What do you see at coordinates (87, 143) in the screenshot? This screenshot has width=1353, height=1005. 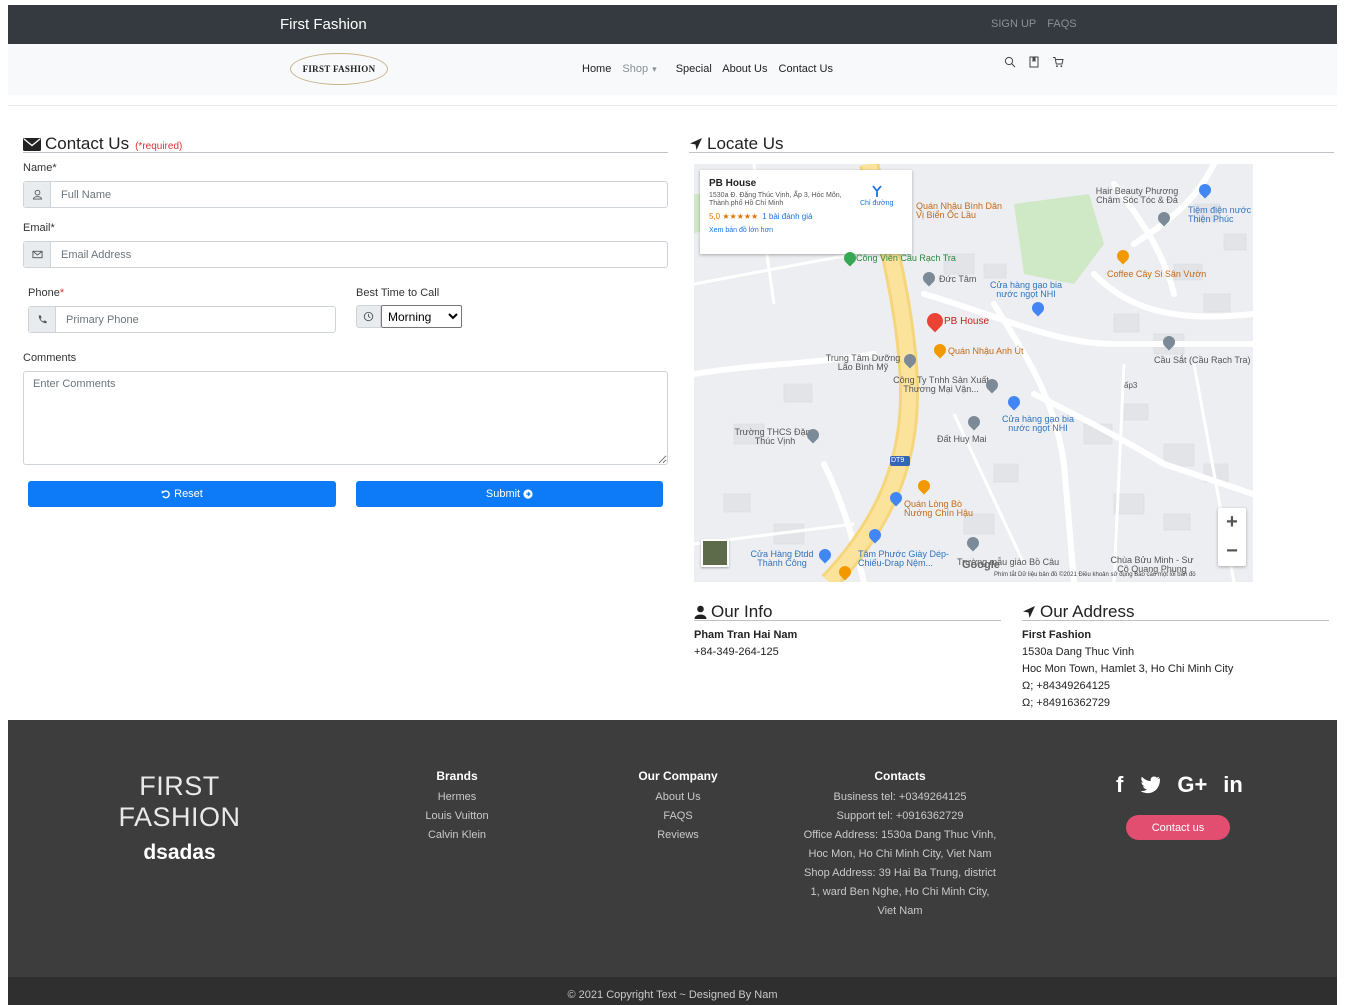 I see `contact-title-text: Contact Us` at bounding box center [87, 143].